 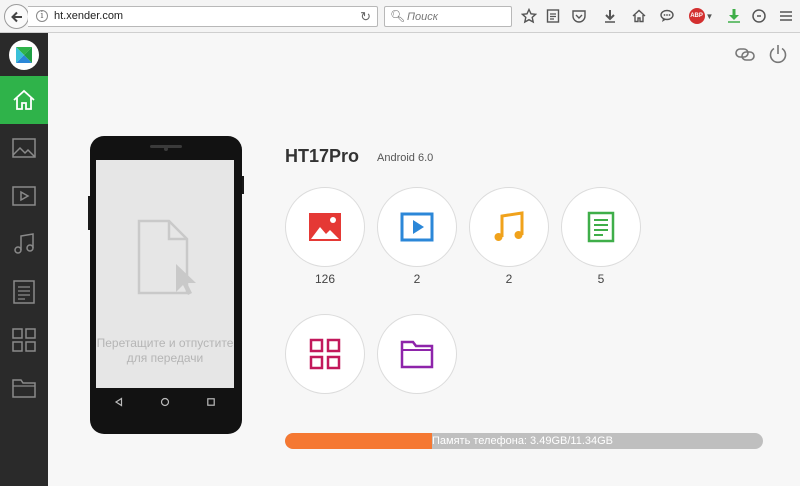 I want to click on sidebar-item-files, so click(x=24, y=388).